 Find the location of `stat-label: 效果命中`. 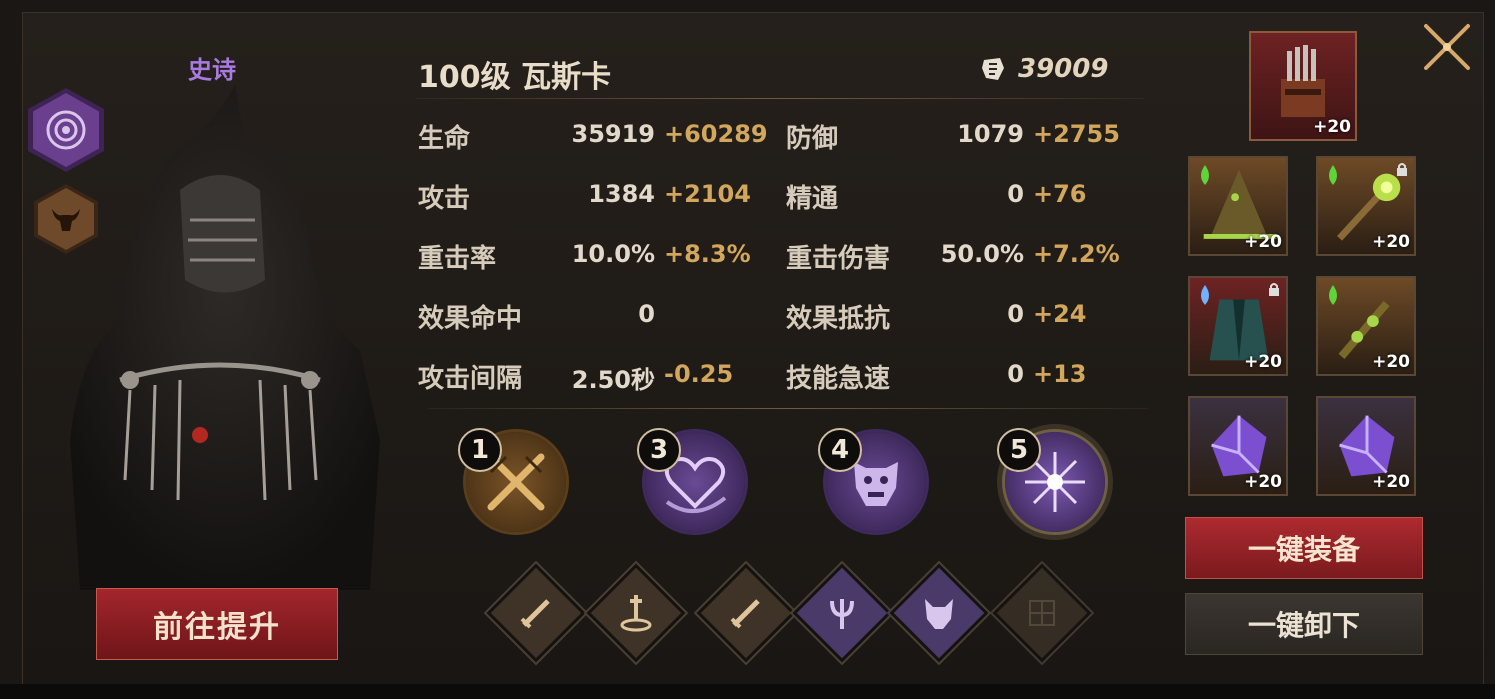

stat-label: 效果命中 is located at coordinates (470, 319).